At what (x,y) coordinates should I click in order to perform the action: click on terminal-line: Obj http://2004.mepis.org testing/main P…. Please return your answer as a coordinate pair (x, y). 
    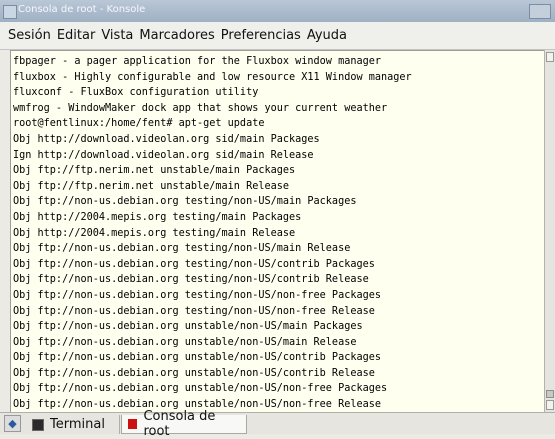
    Looking at the image, I should click on (212, 218).